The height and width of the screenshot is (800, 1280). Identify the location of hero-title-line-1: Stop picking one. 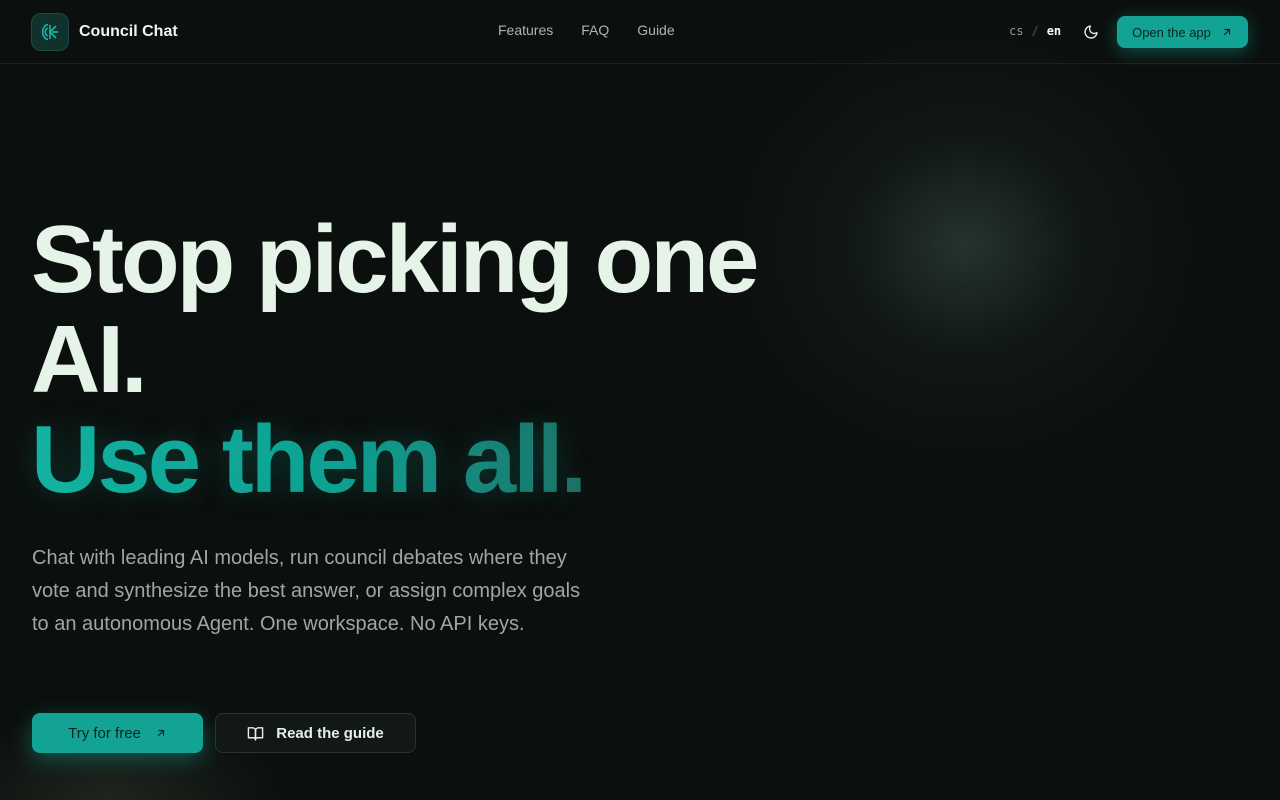
(395, 259).